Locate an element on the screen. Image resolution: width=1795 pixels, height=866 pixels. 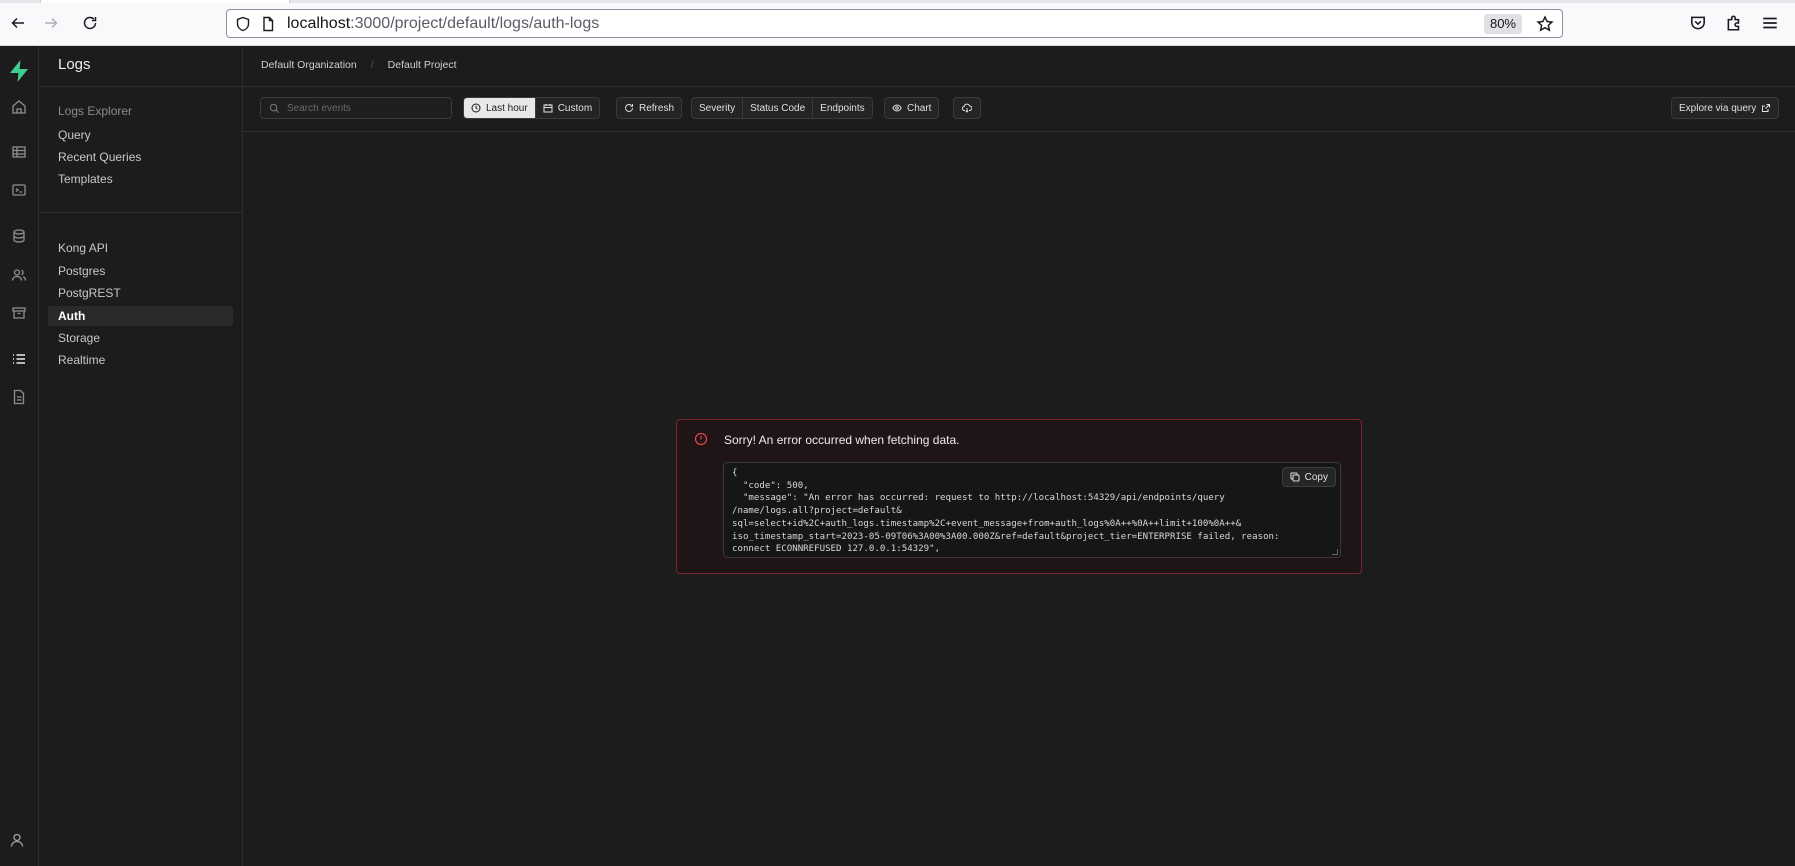
time-range-group: Last hour Custom is located at coordinates (532, 108).